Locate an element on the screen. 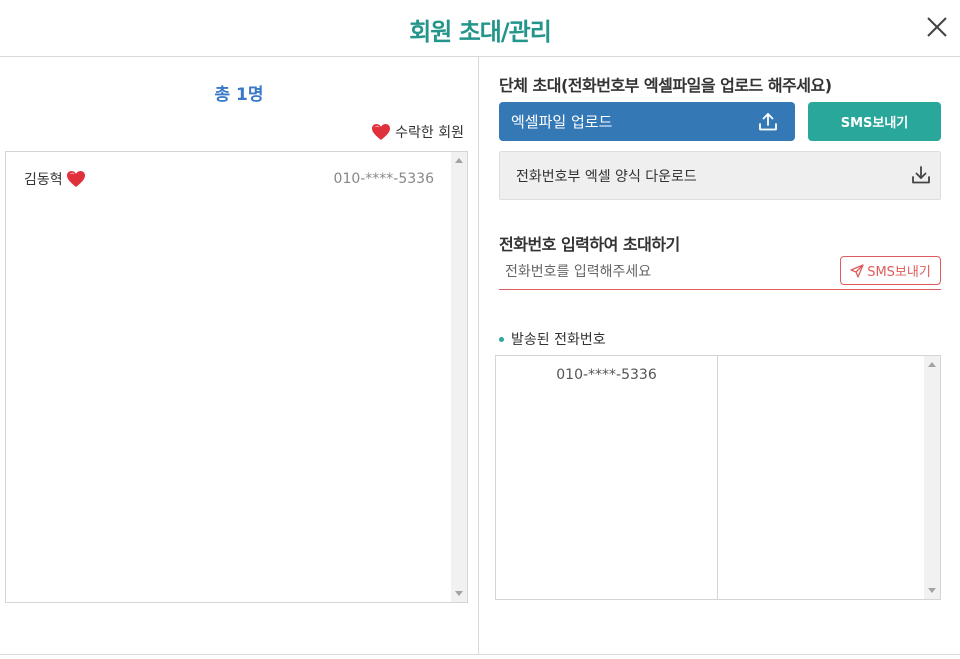 This screenshot has height=659, width=960. list-item: 010-****-5336 is located at coordinates (606, 375).